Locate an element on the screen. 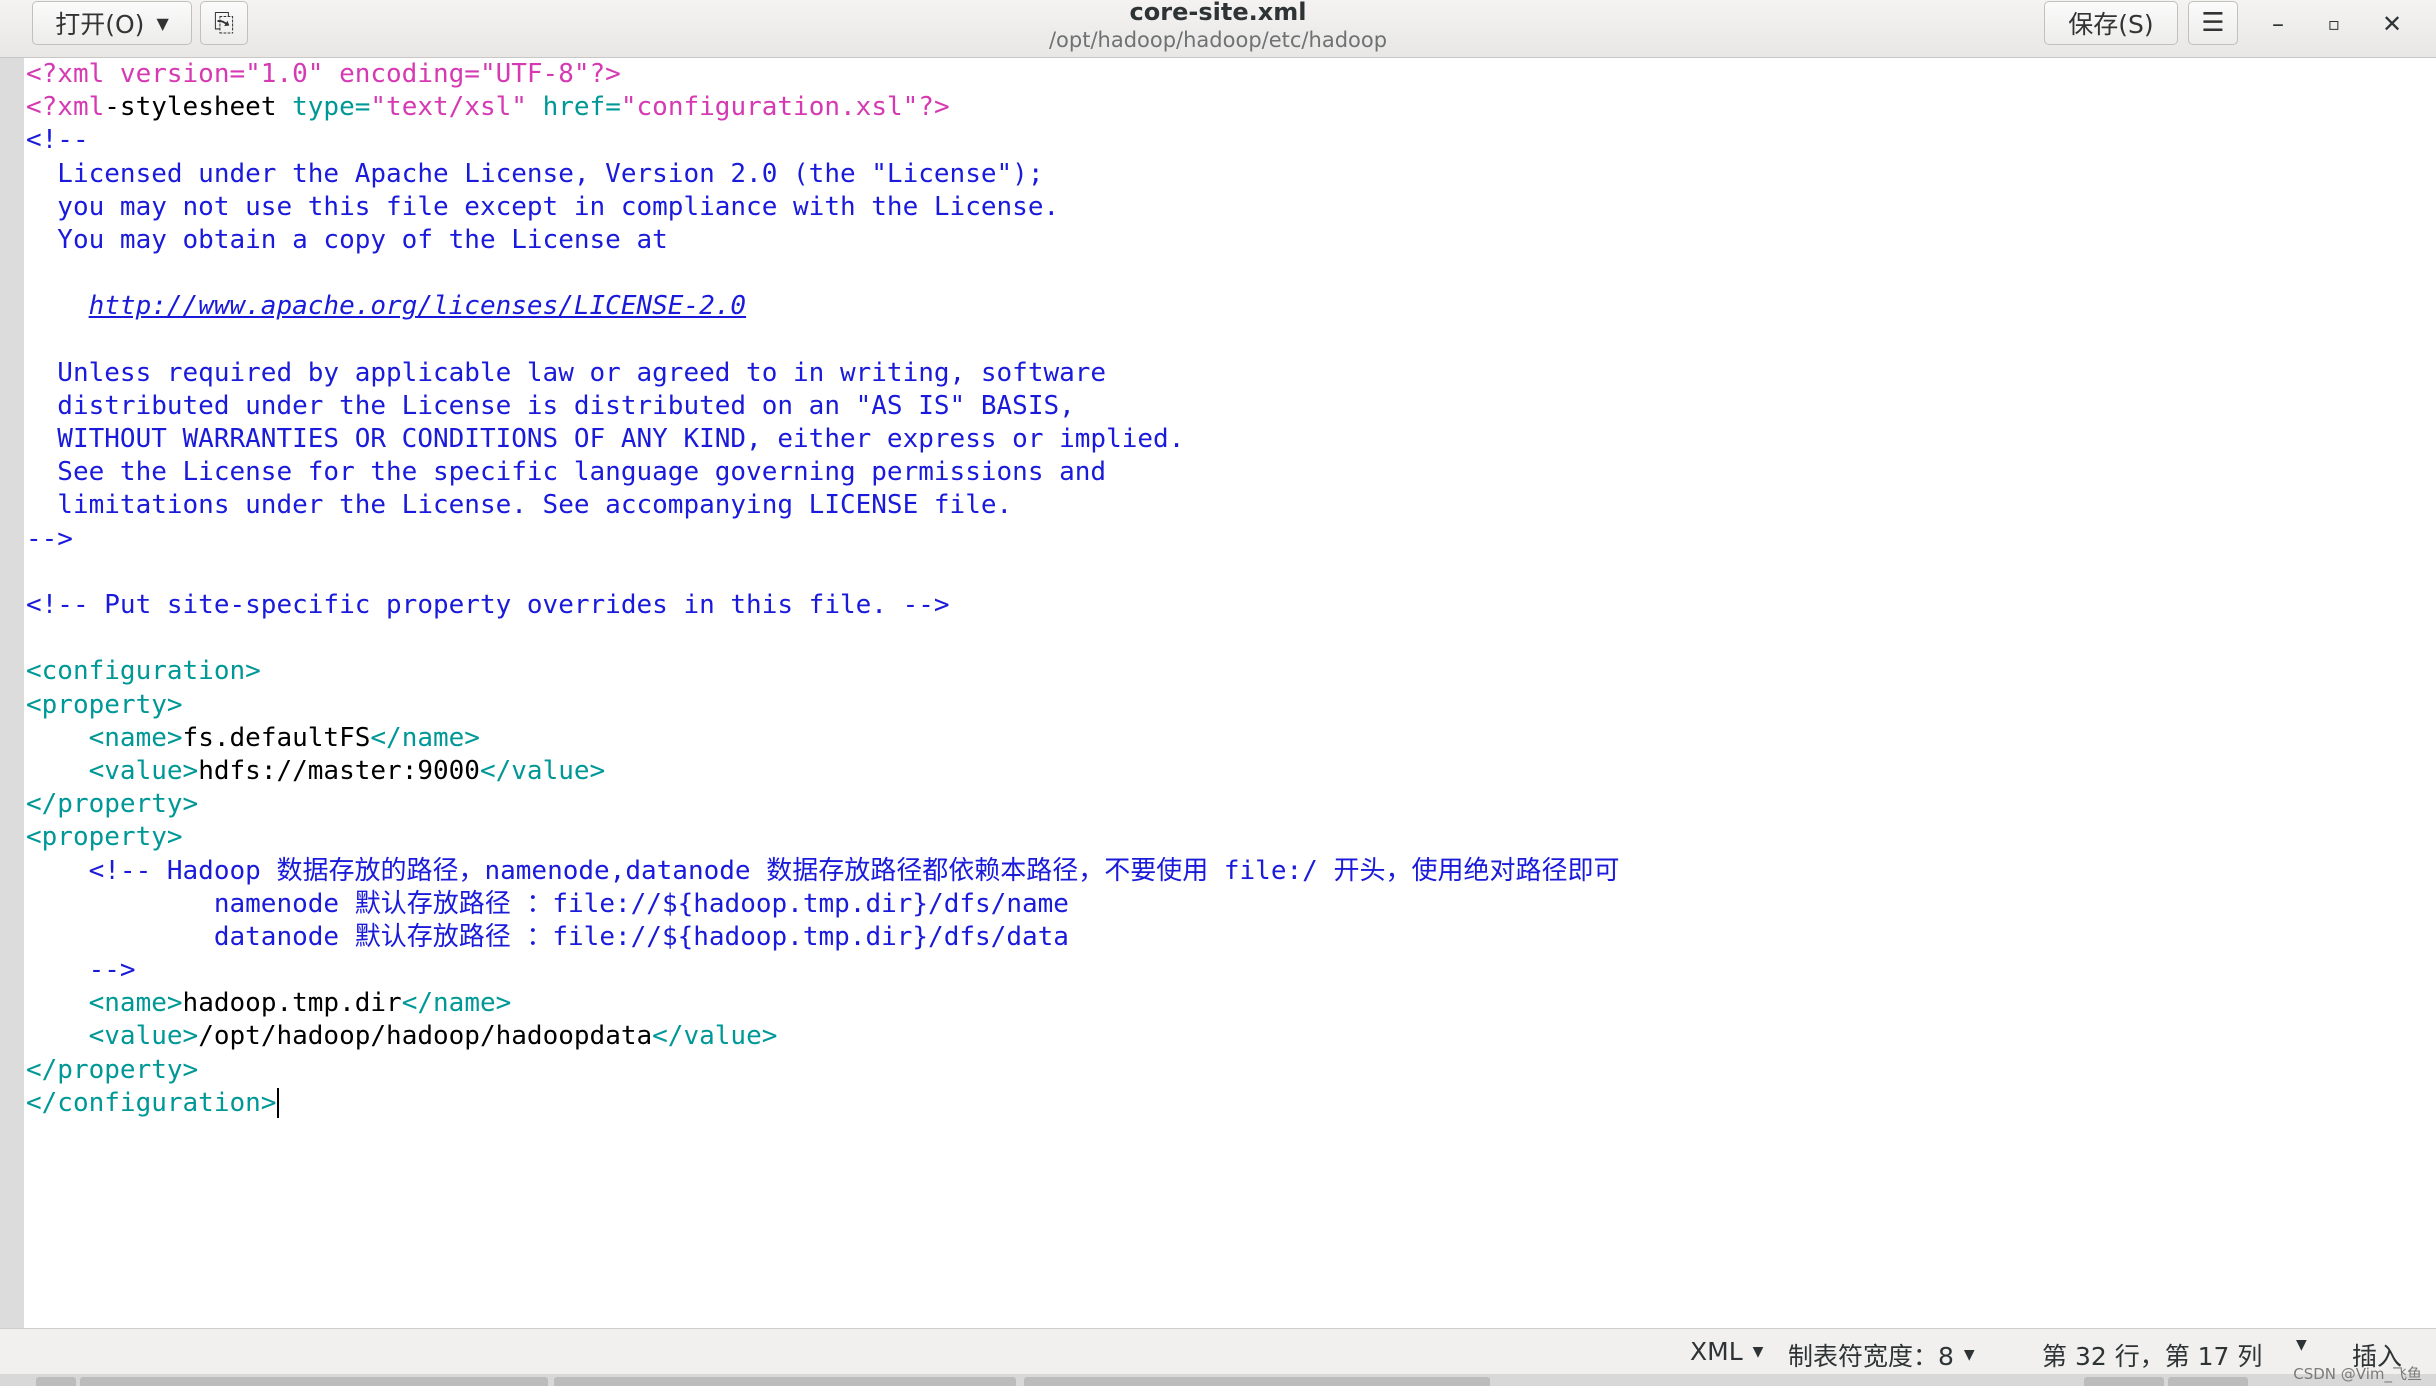  minimize-button: – is located at coordinates (2278, 24).